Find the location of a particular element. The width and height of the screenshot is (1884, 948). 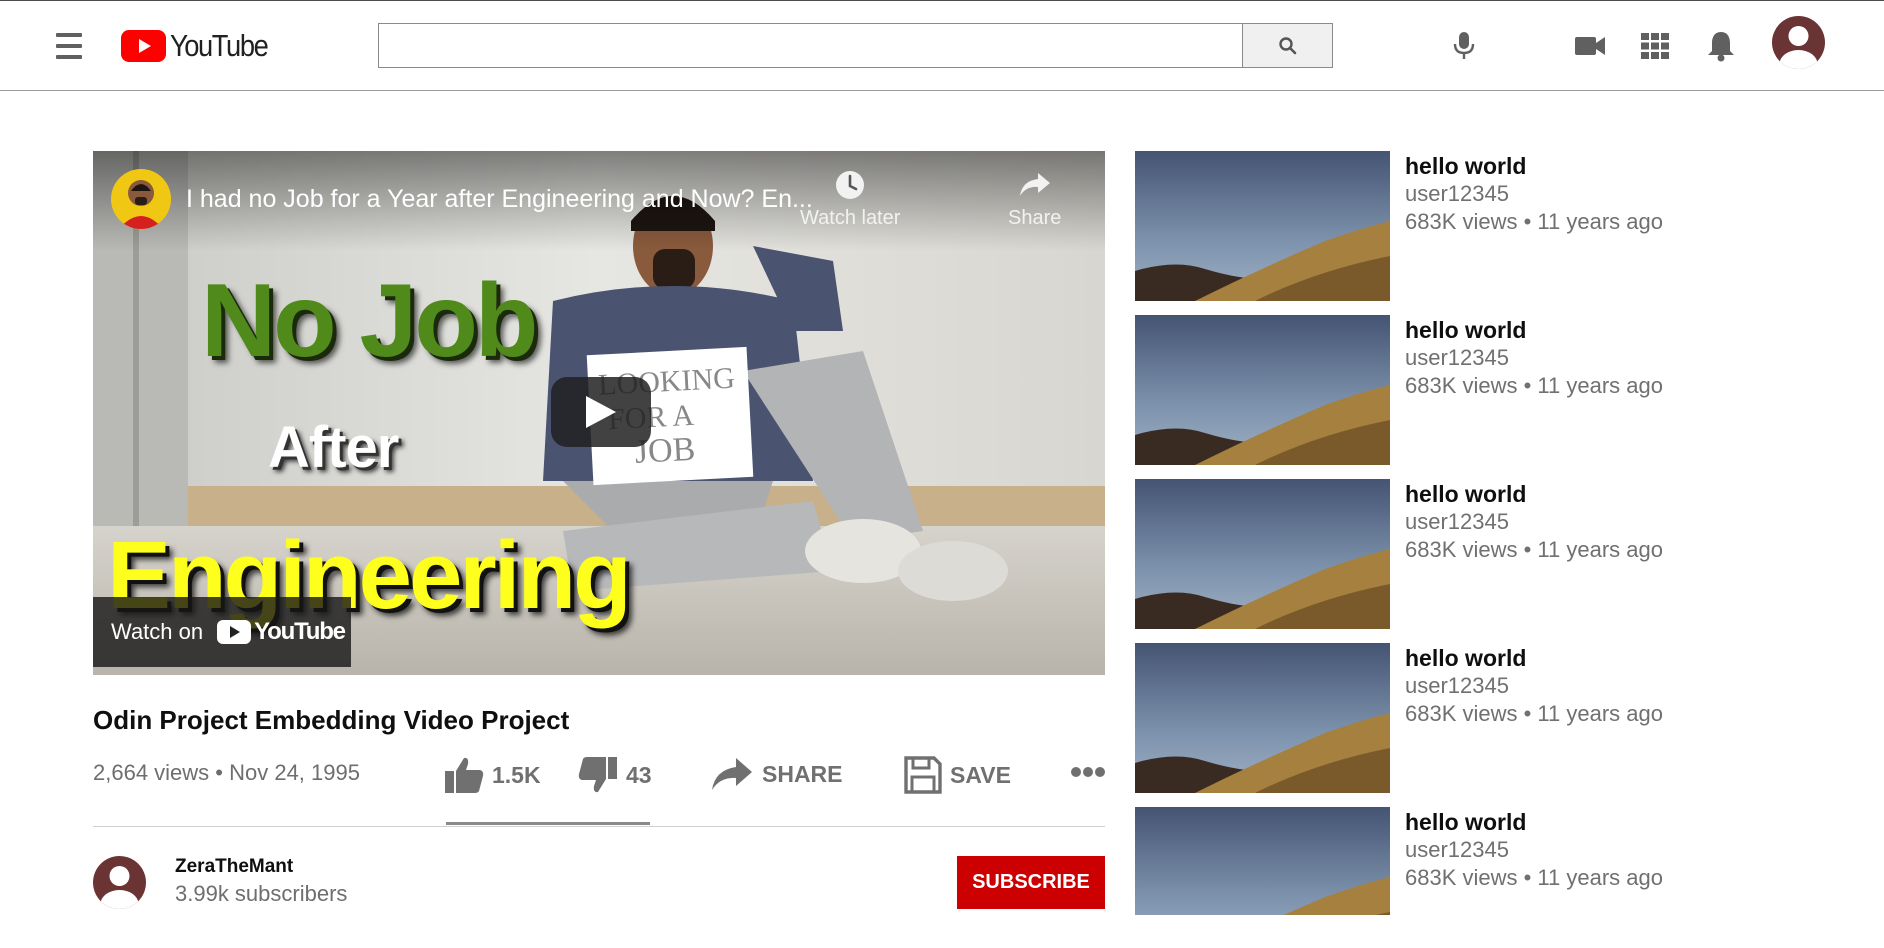

share-overlay-label: Share is located at coordinates (1035, 218).